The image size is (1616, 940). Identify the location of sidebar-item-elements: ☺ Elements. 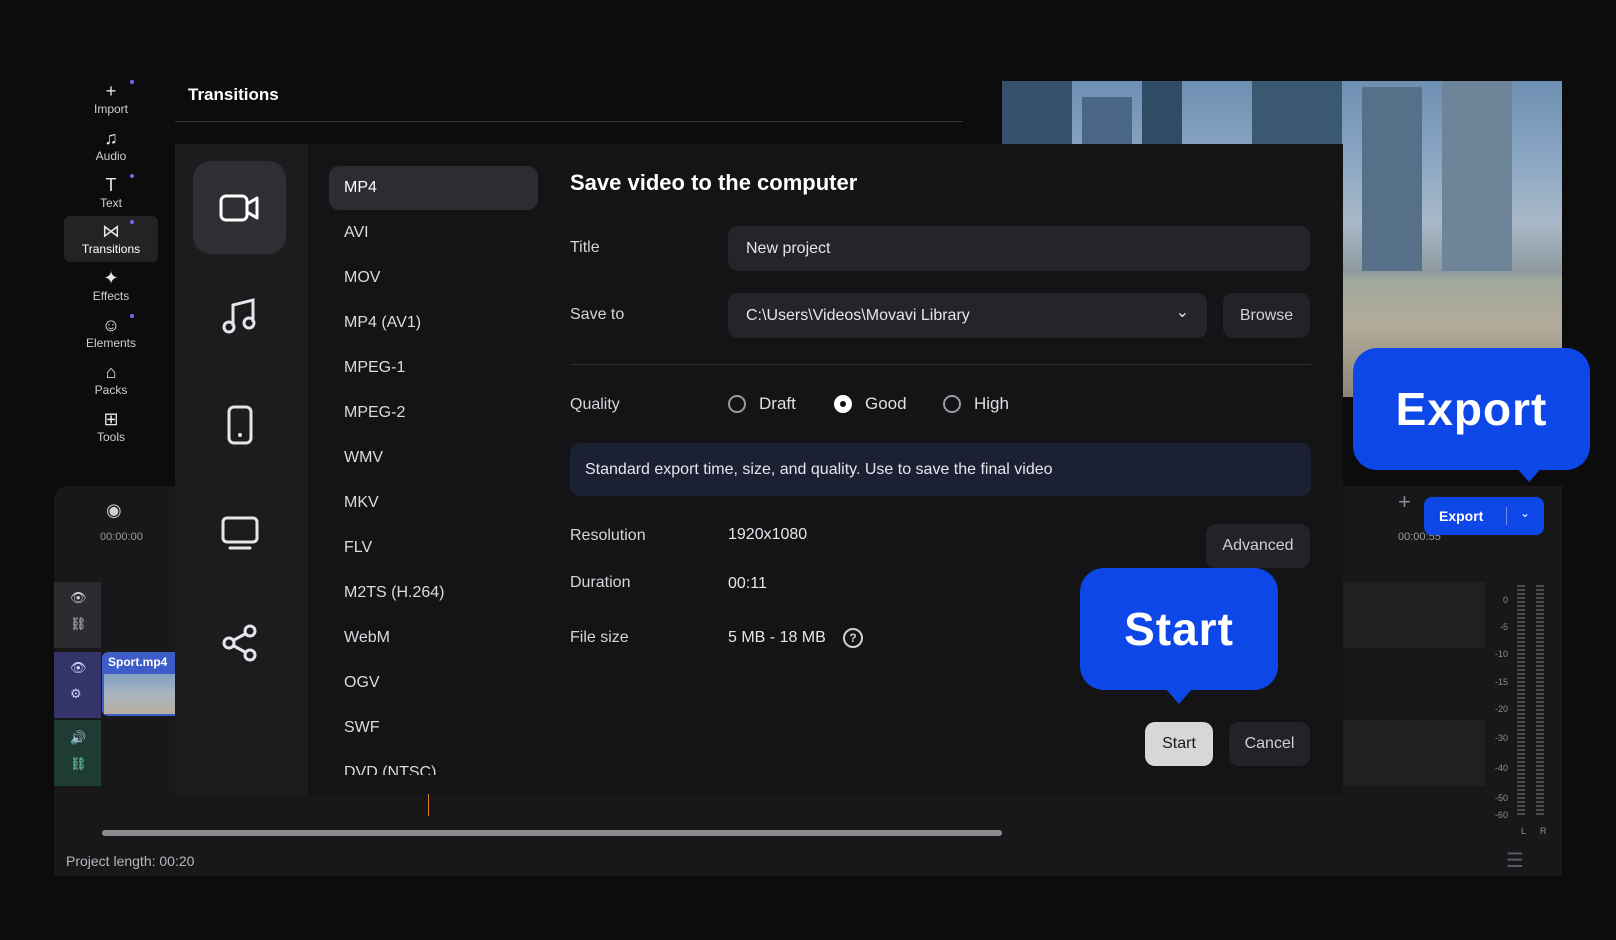
(111, 333).